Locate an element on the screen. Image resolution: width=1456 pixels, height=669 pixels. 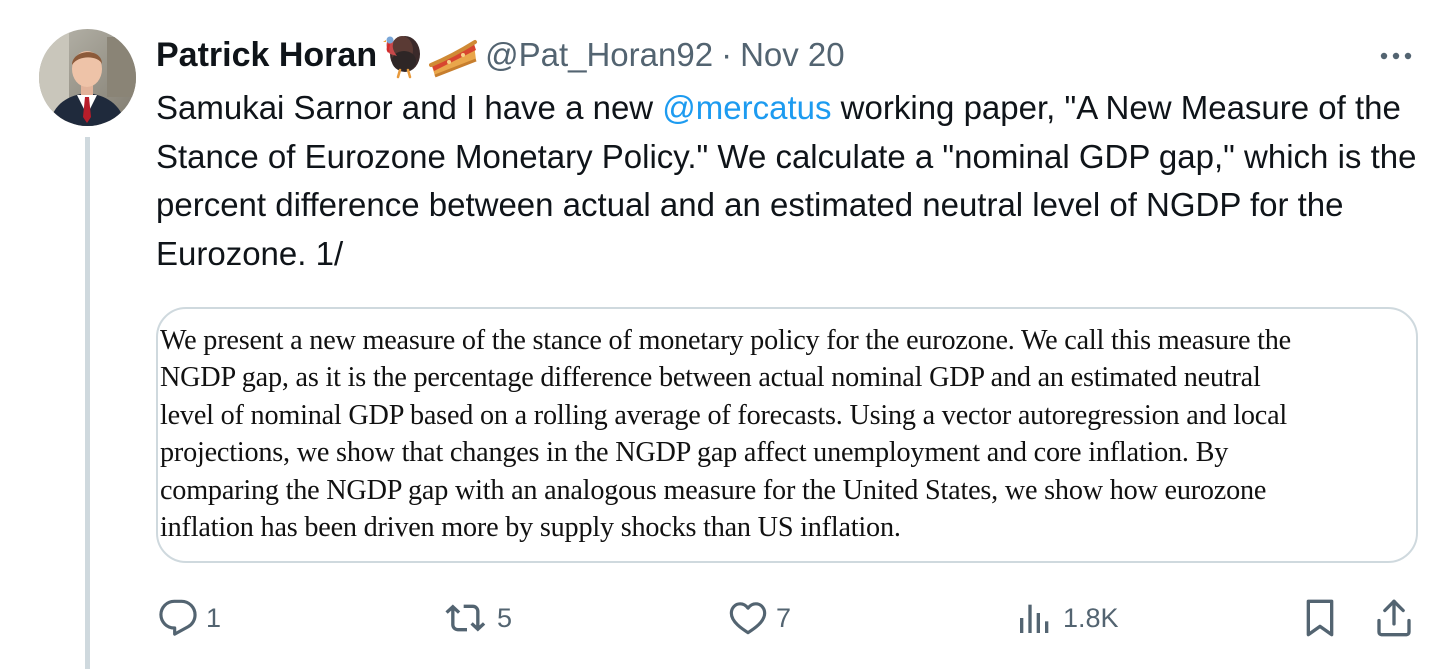
tweet-text-start: Samukai Sarnor and I have a new is located at coordinates (409, 107).